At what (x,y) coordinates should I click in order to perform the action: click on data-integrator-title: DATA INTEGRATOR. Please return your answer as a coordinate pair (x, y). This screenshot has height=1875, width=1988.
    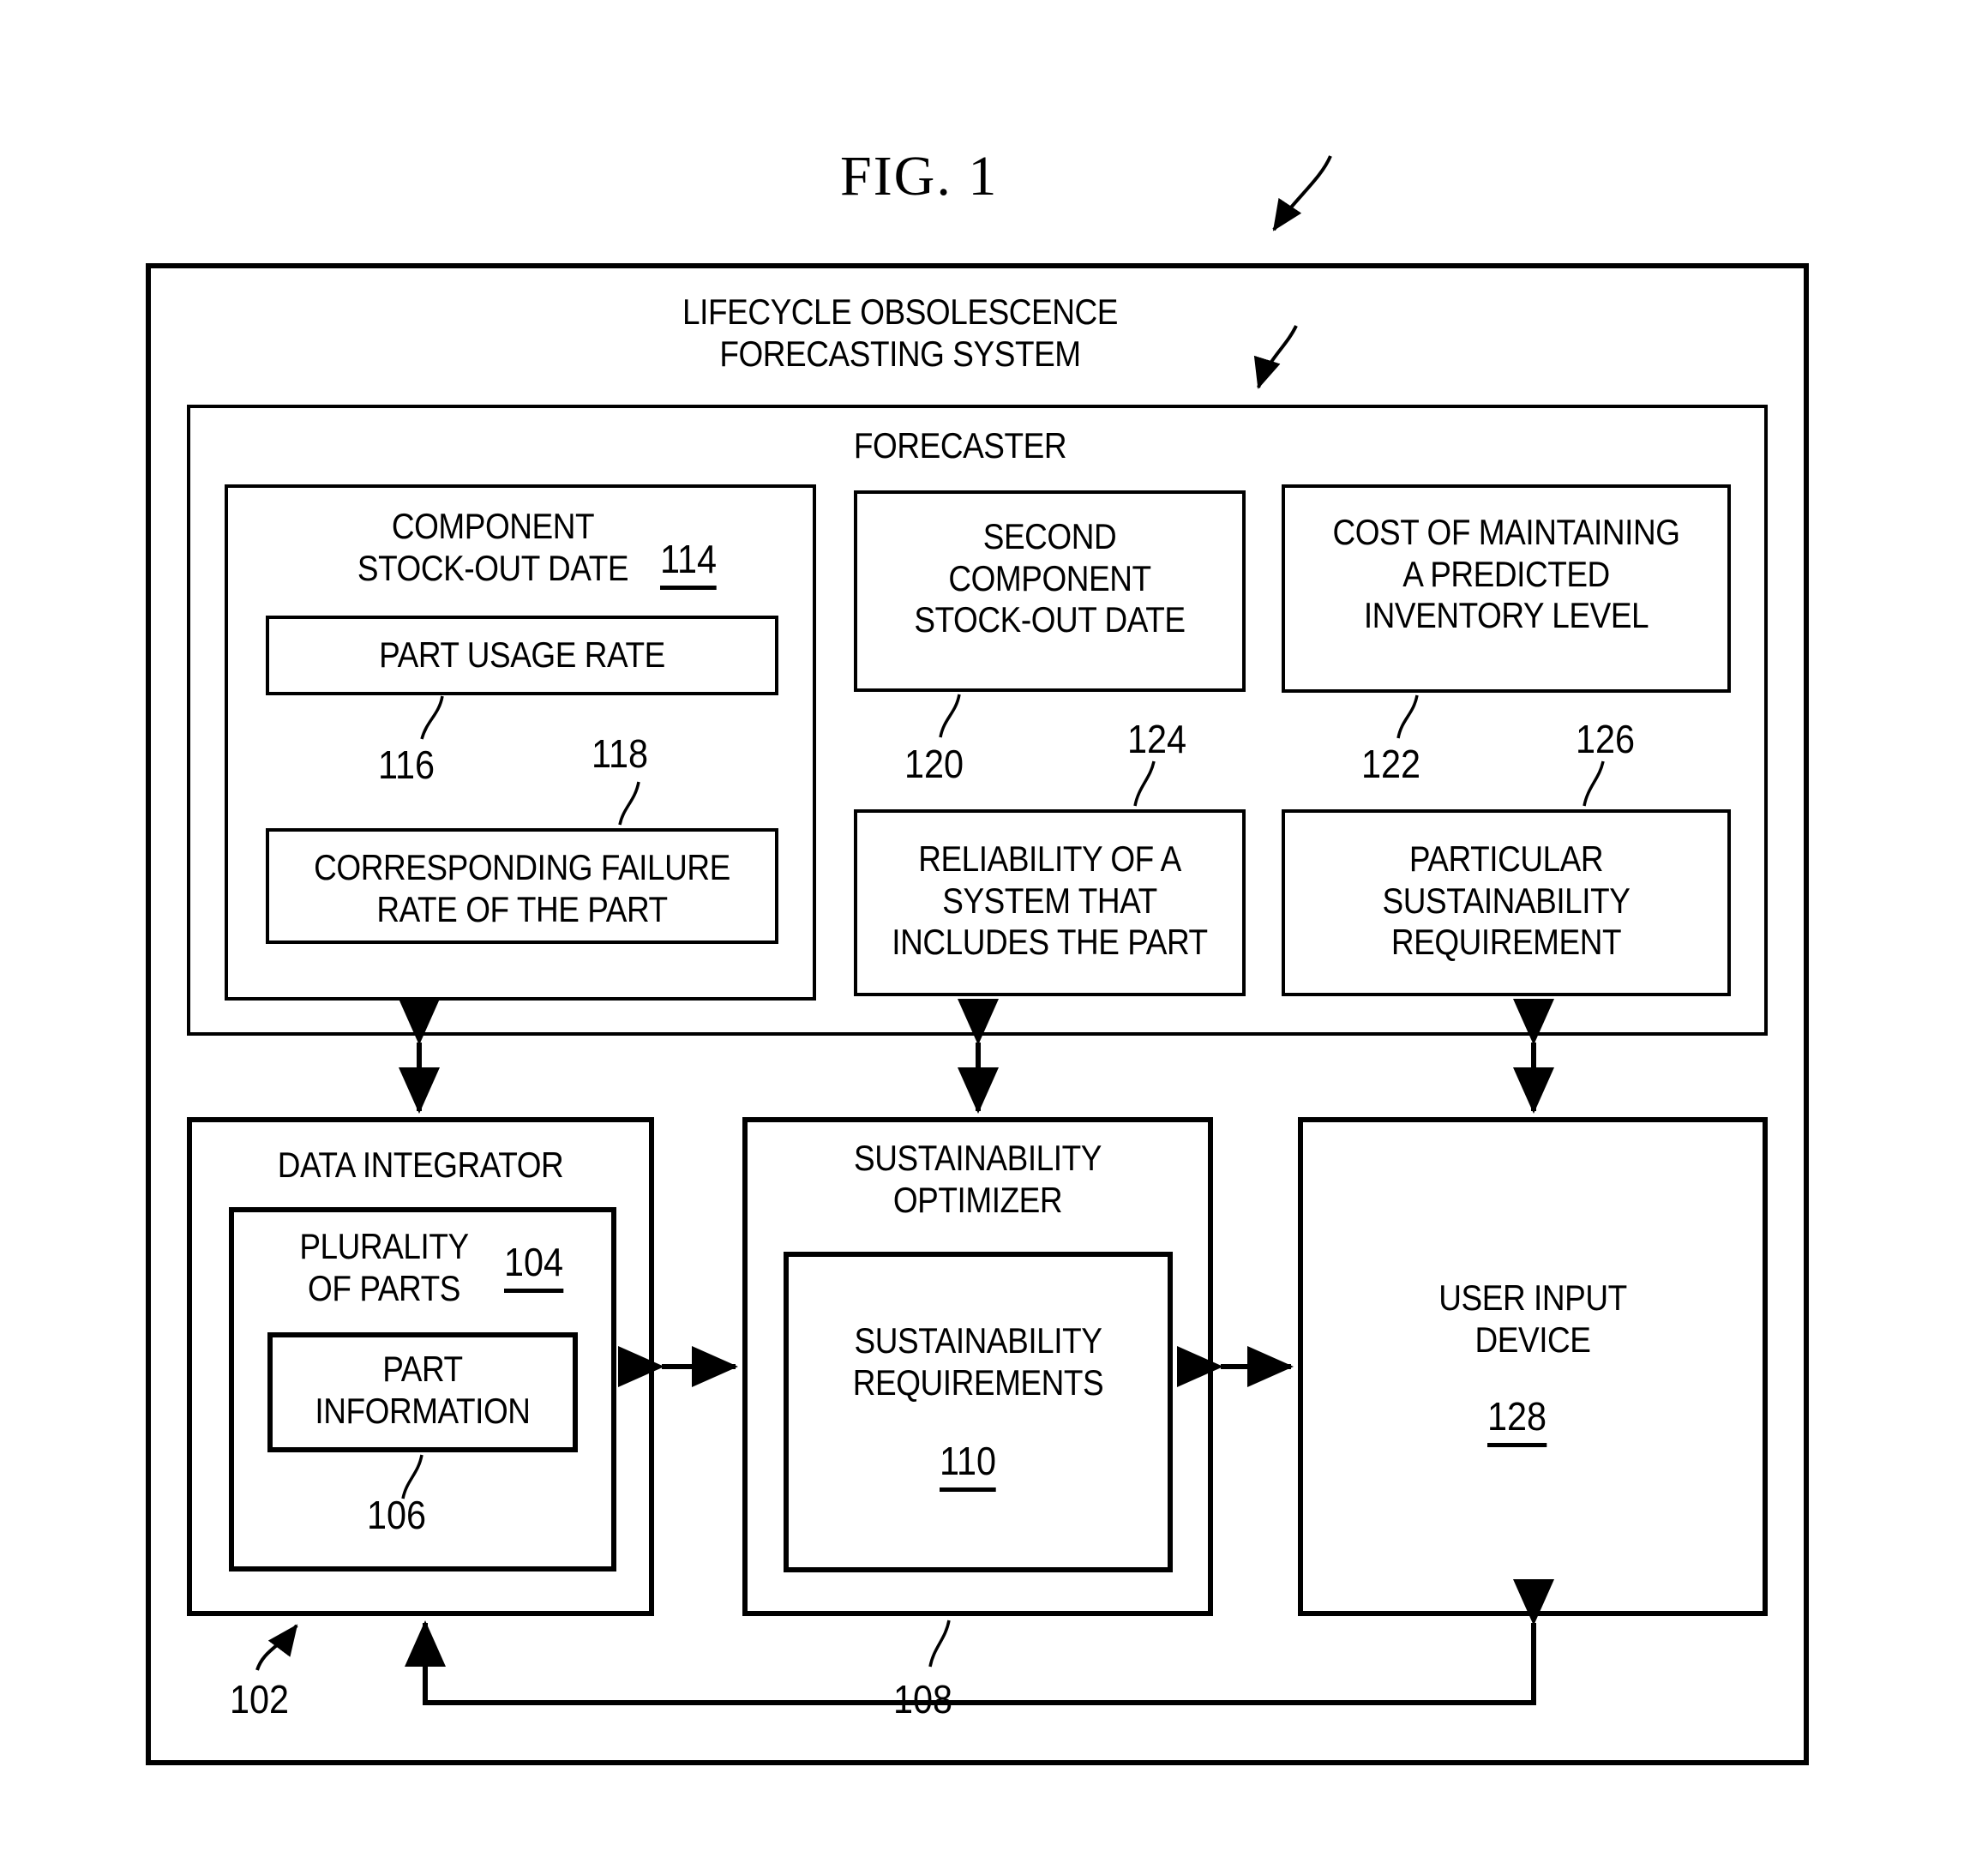
    Looking at the image, I should click on (420, 1165).